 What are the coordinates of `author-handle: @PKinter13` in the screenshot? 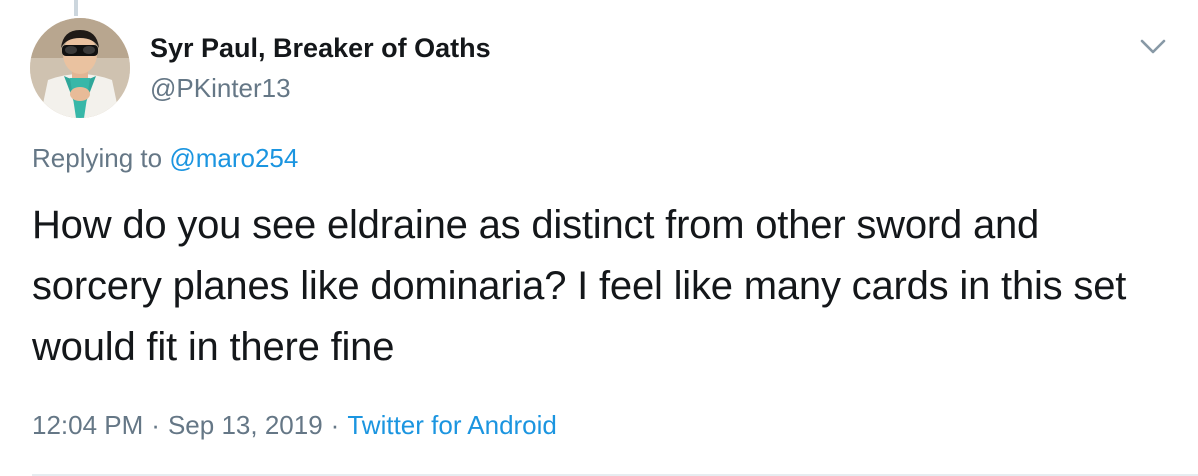 It's located at (220, 88).